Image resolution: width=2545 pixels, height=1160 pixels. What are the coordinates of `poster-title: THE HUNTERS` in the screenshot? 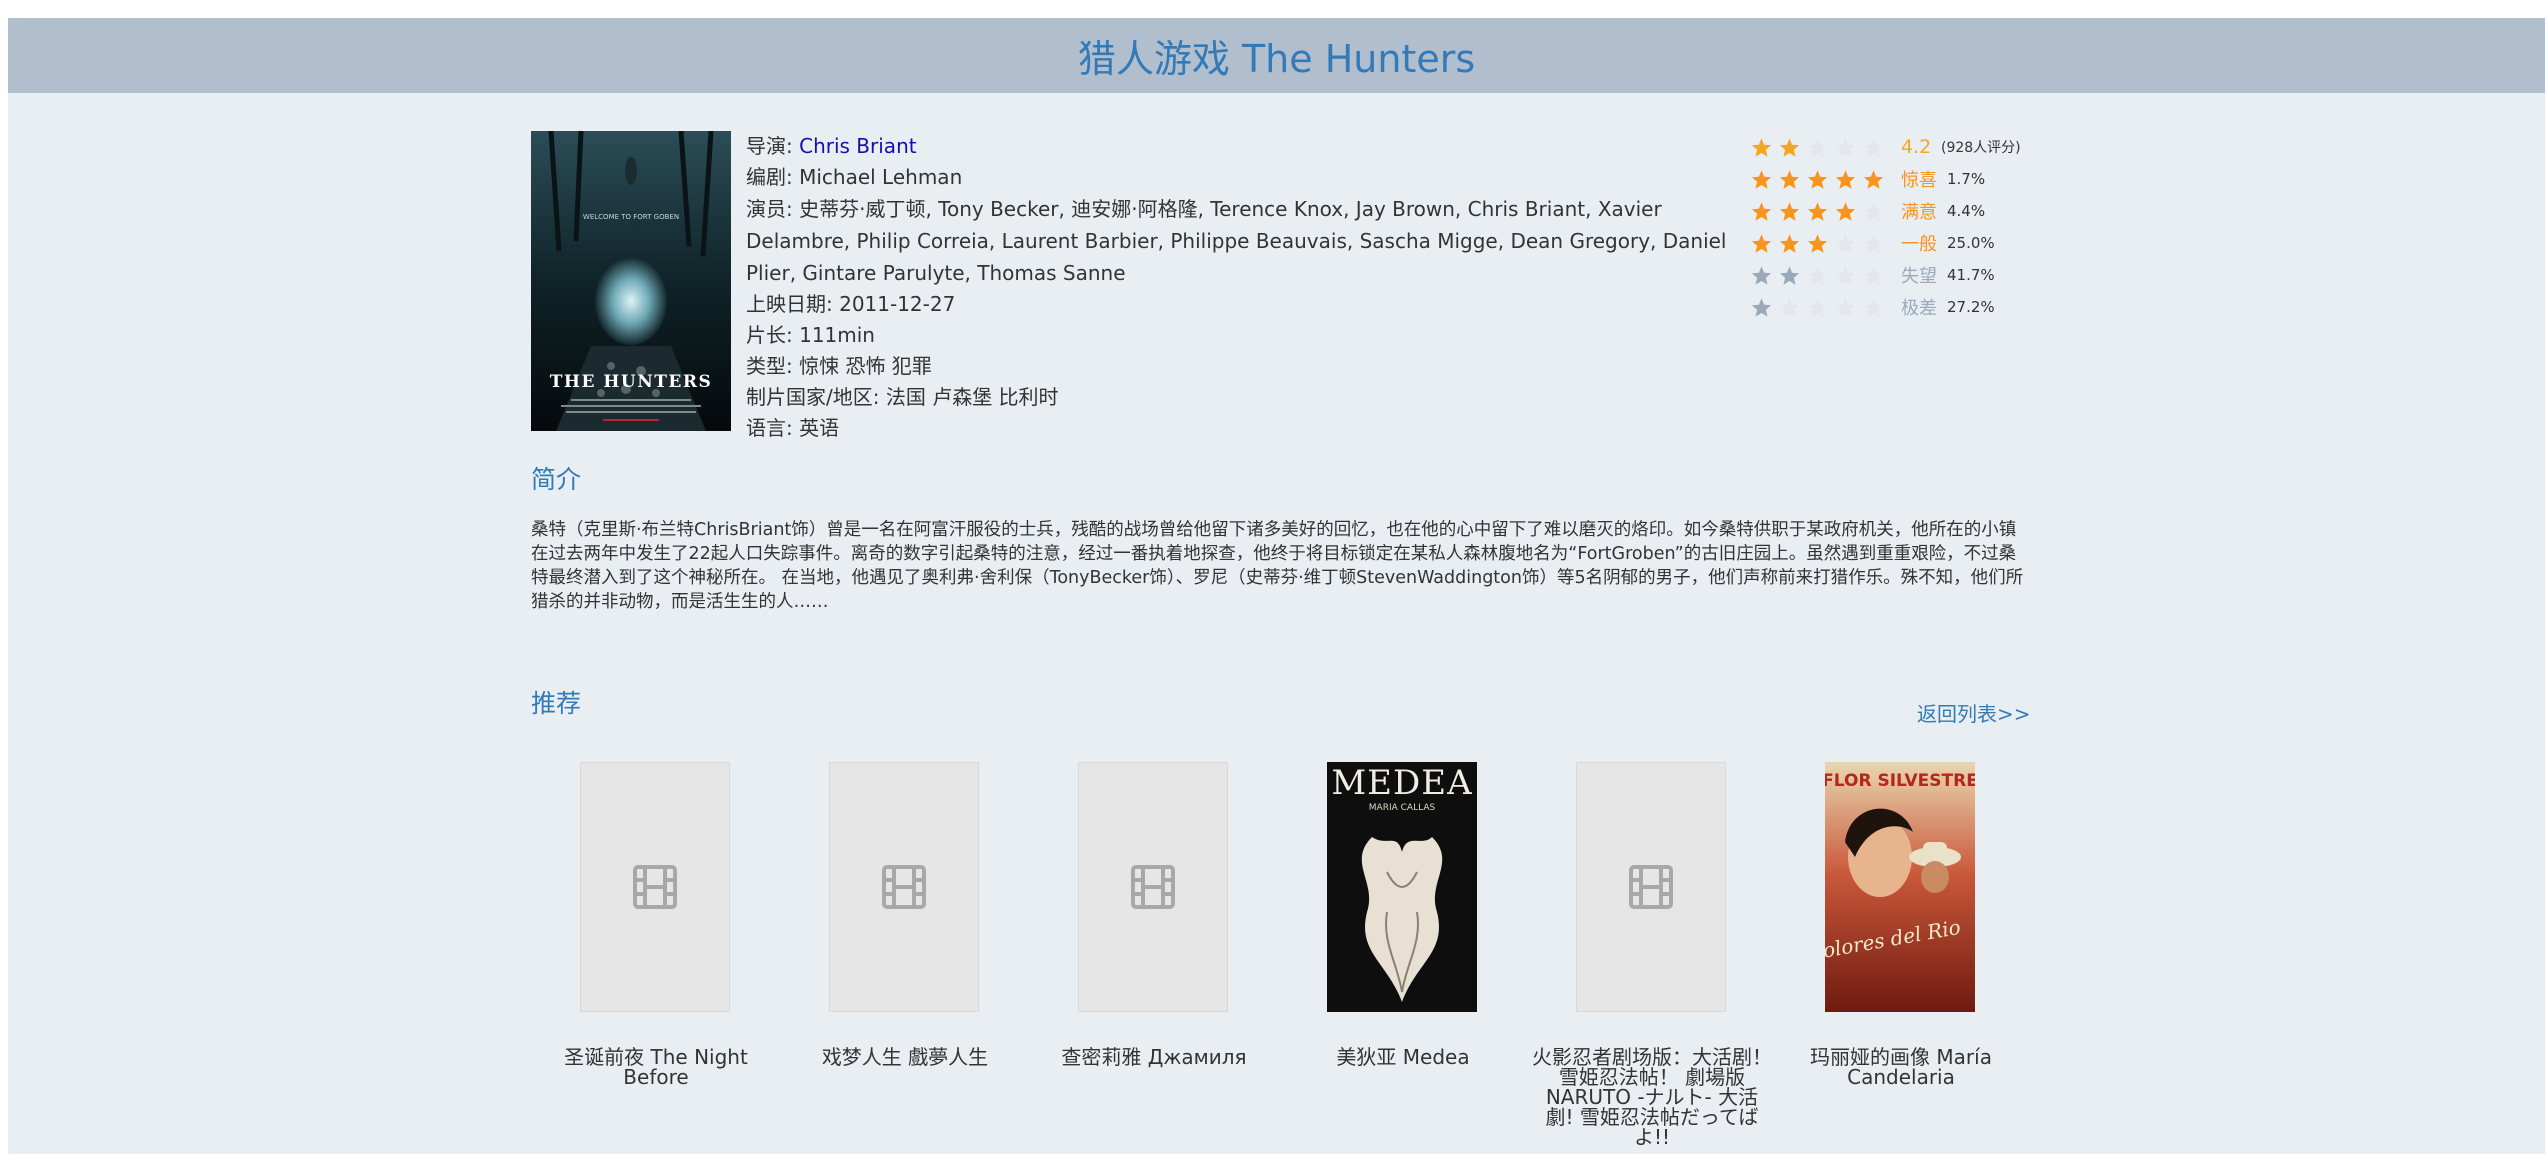 It's located at (631, 382).